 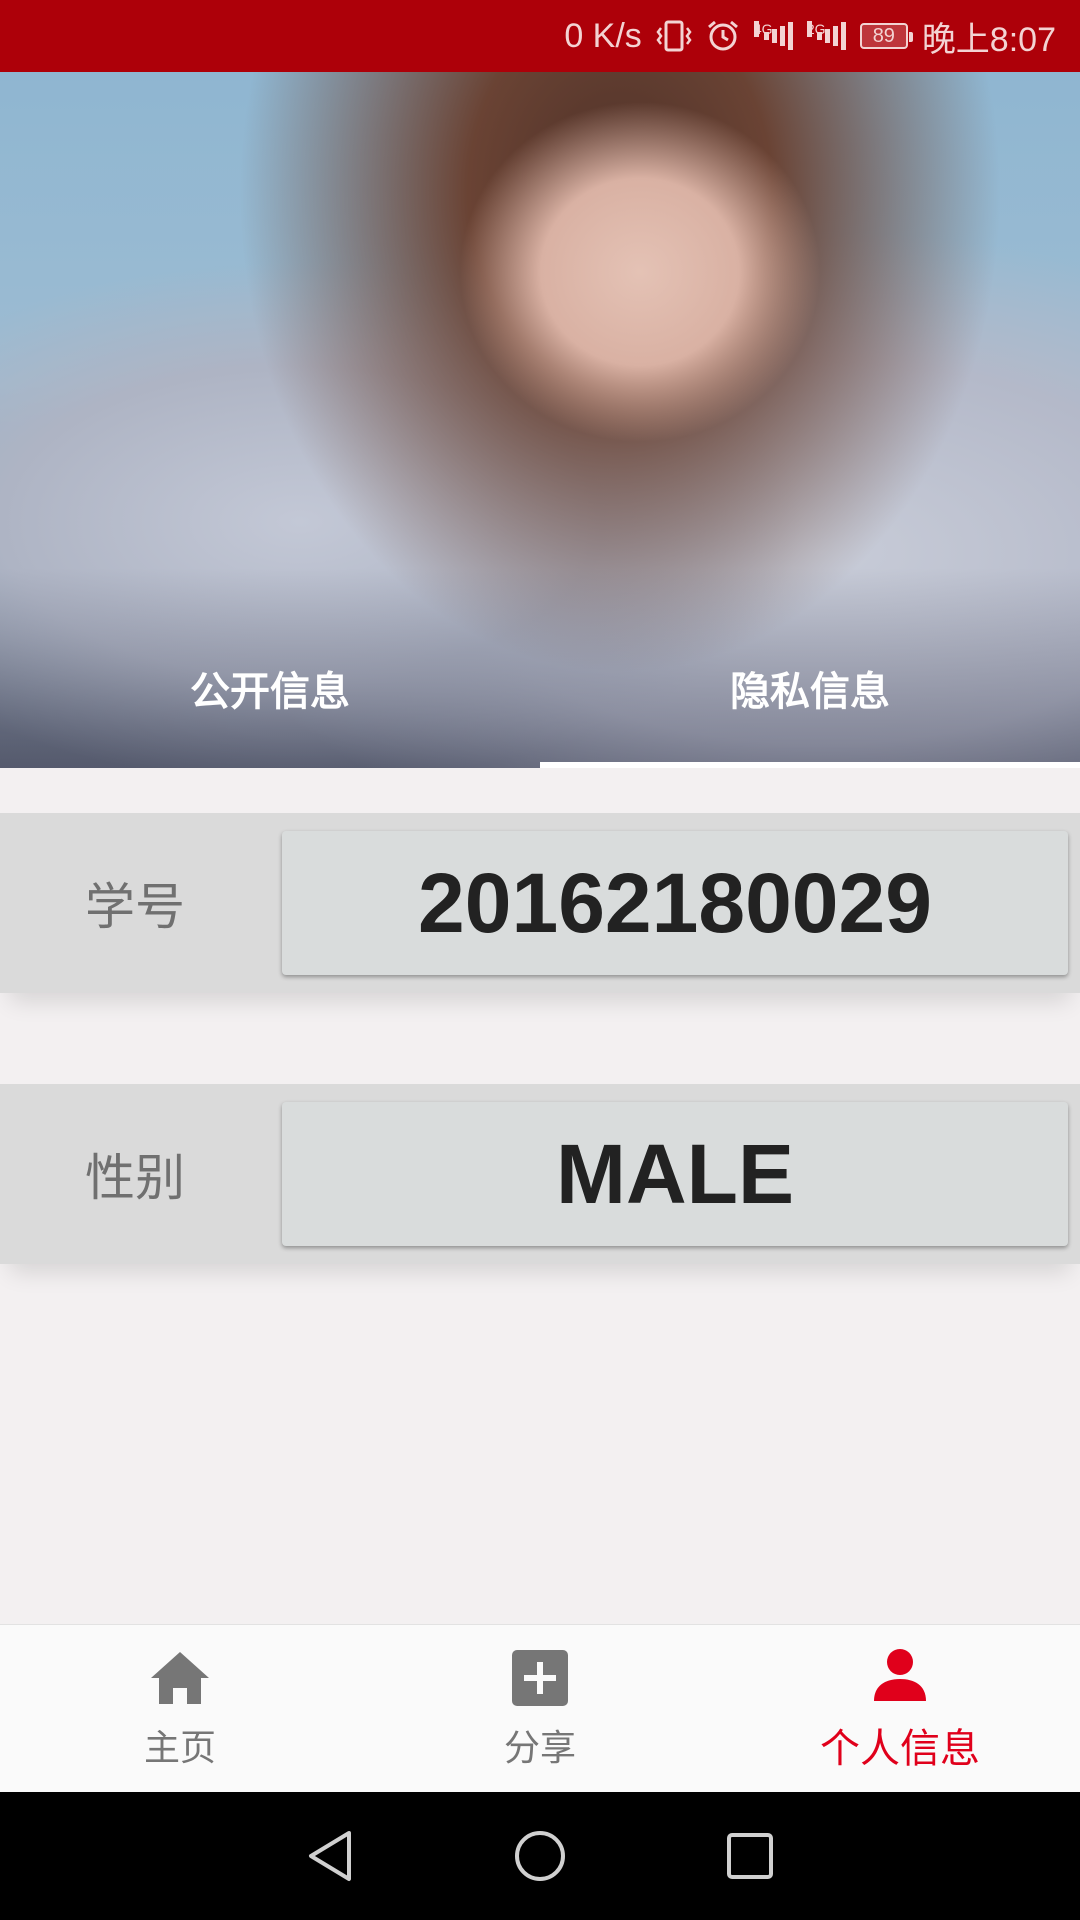 What do you see at coordinates (675, 1174) in the screenshot?
I see `gender-value: MALE` at bounding box center [675, 1174].